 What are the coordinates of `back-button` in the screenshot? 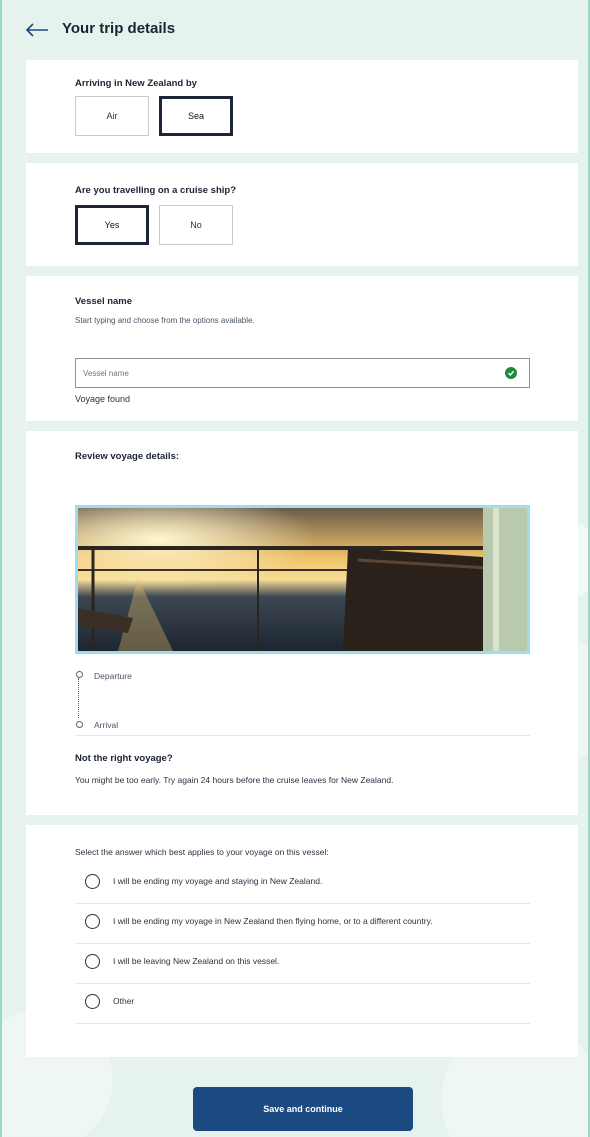 It's located at (37, 30).